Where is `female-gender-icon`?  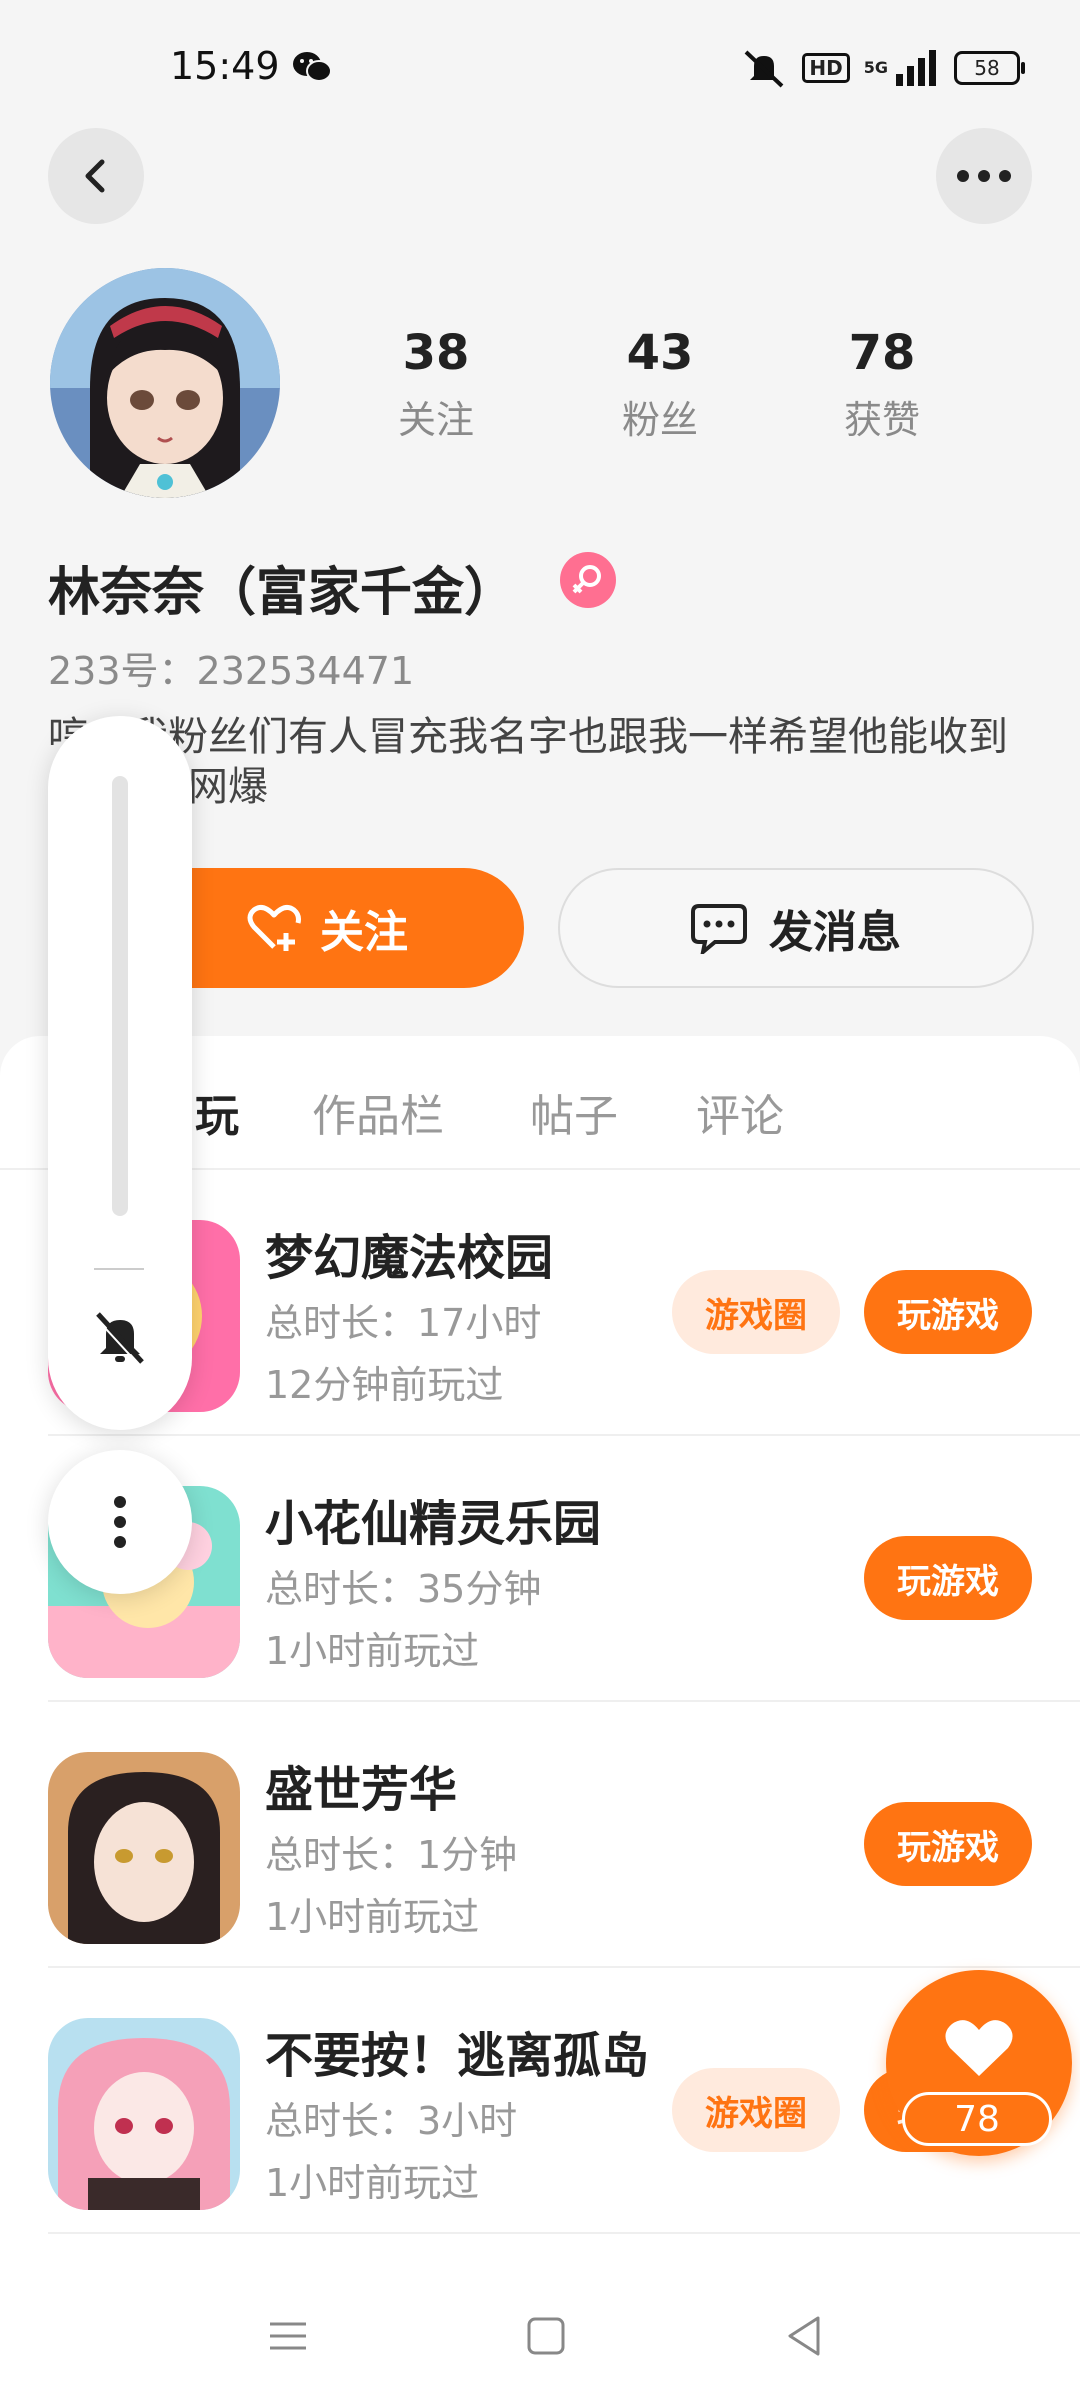
female-gender-icon is located at coordinates (588, 580).